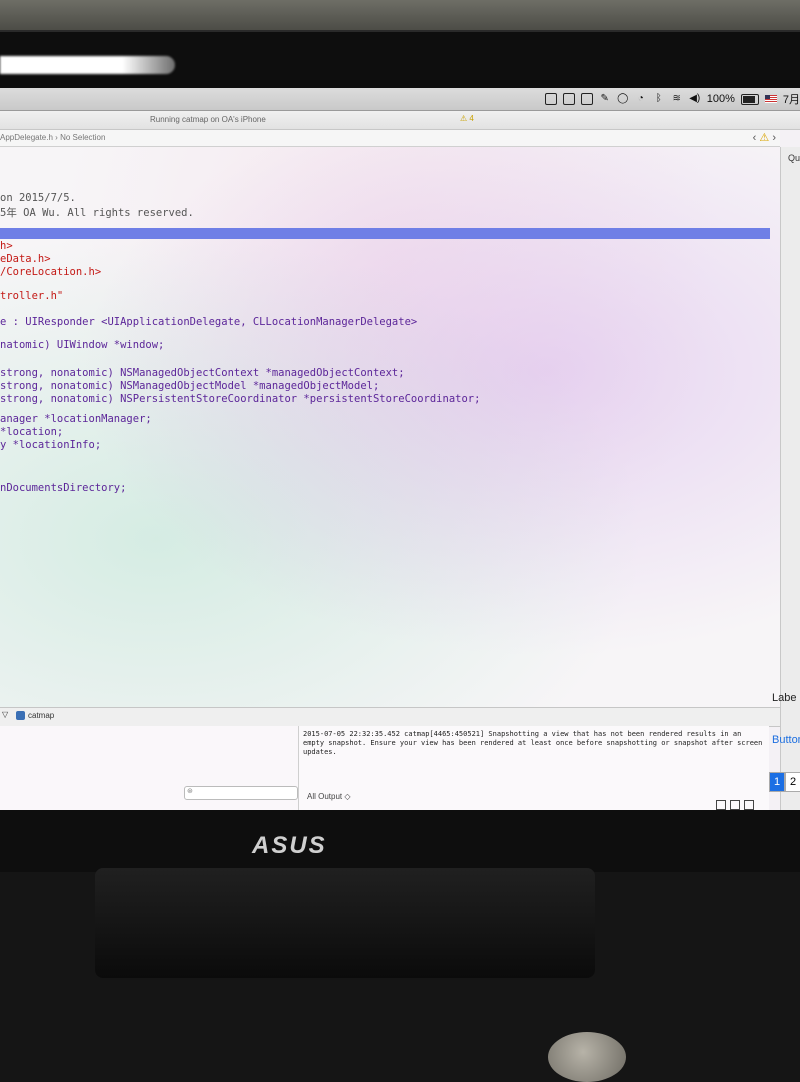 Image resolution: width=800 pixels, height=1082 pixels. I want to click on monitor-brand-logo: ASUS, so click(289, 845).